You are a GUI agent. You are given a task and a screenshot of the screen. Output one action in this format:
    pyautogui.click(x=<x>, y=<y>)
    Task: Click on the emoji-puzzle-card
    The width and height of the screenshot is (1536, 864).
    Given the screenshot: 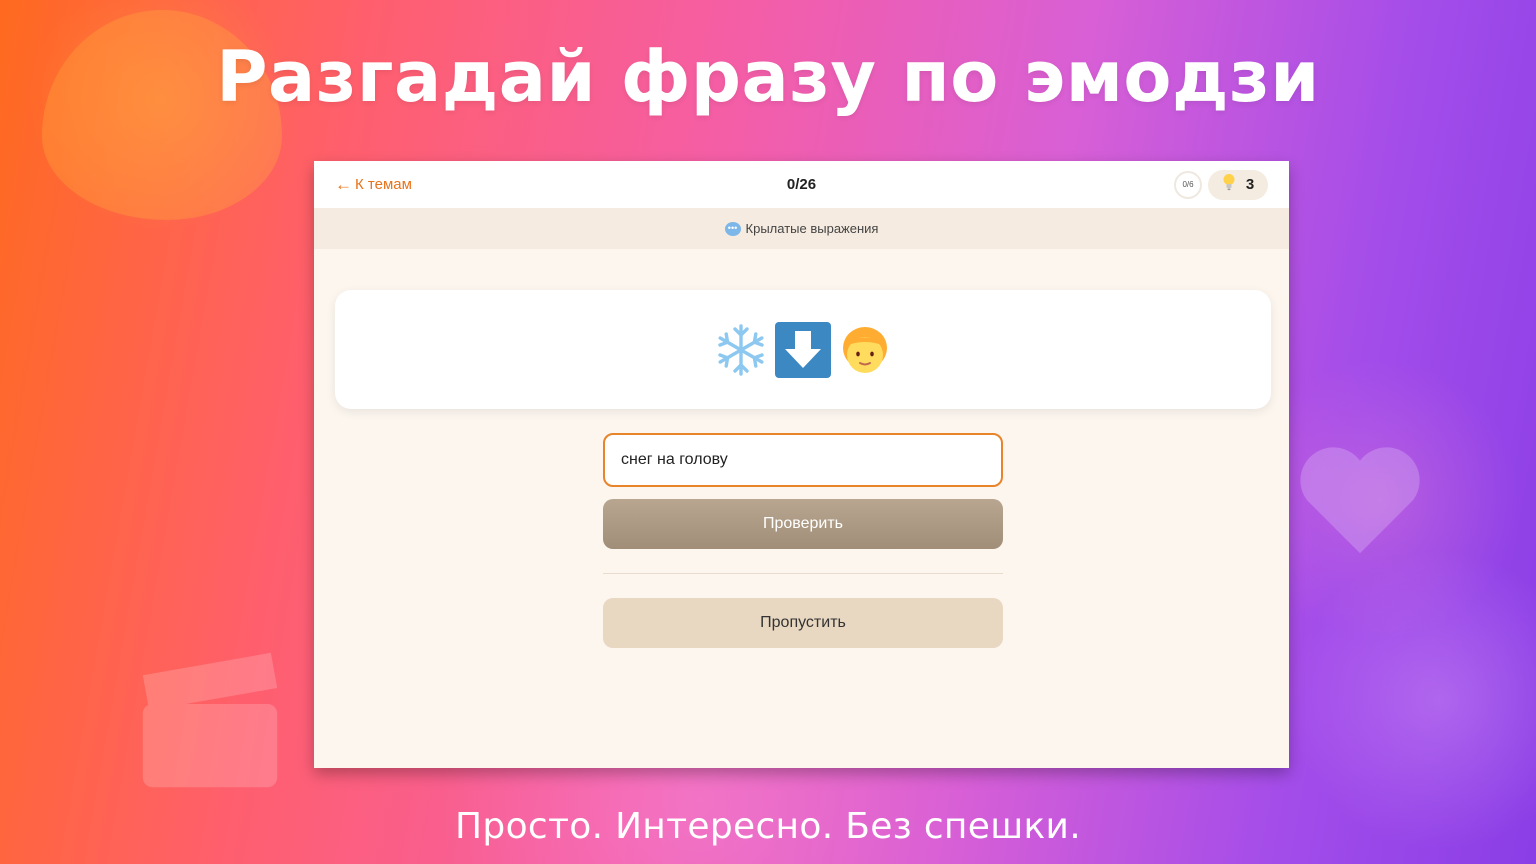 What is the action you would take?
    pyautogui.click(x=803, y=349)
    